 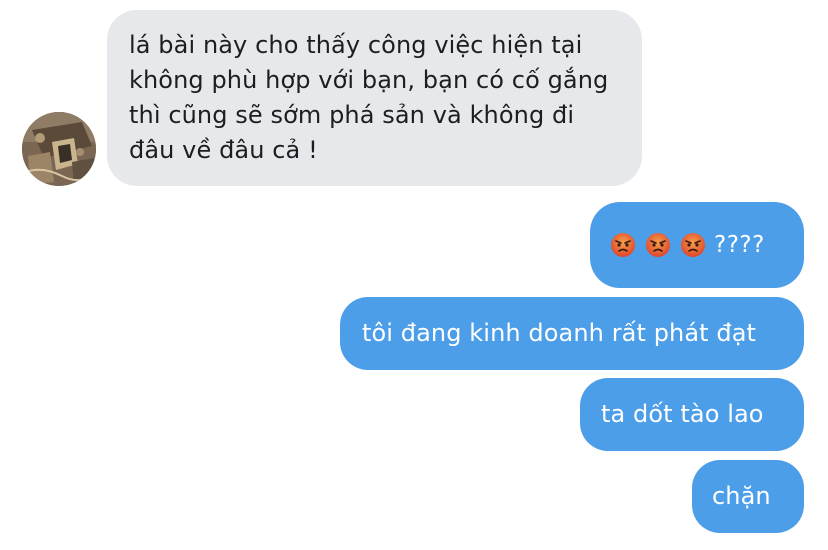 I want to click on outgoing-message-text: chặn, so click(x=741, y=496).